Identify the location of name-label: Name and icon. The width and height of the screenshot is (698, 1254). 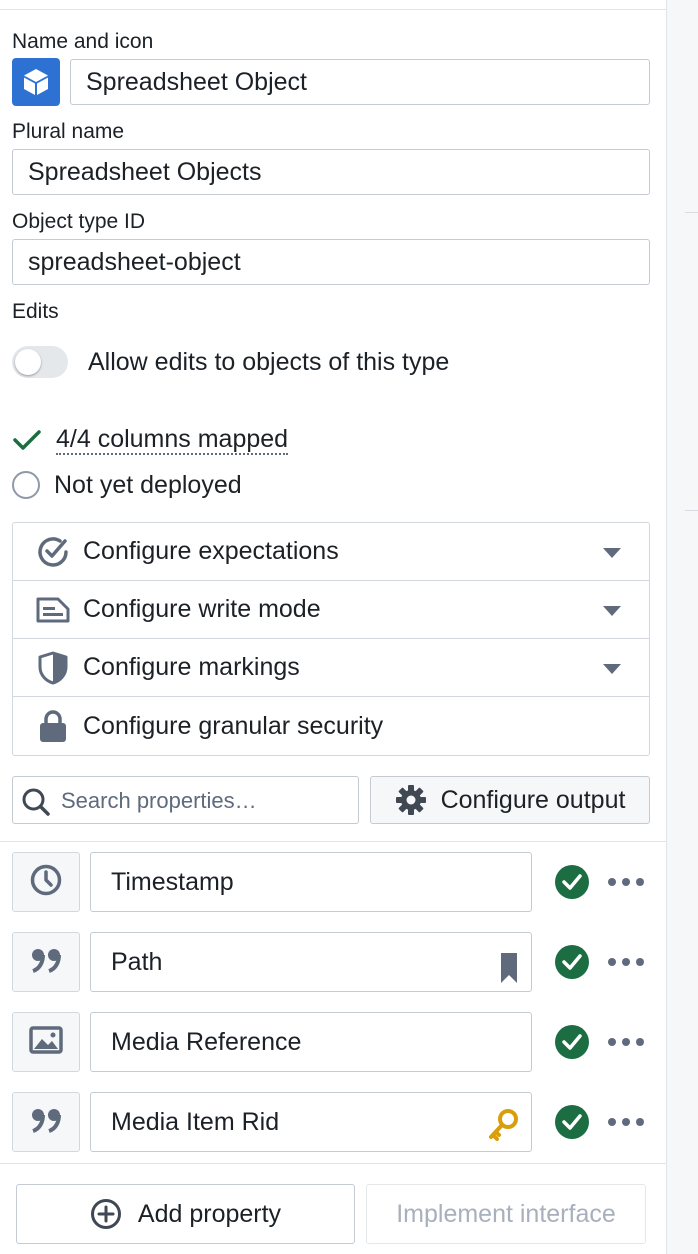
(83, 41).